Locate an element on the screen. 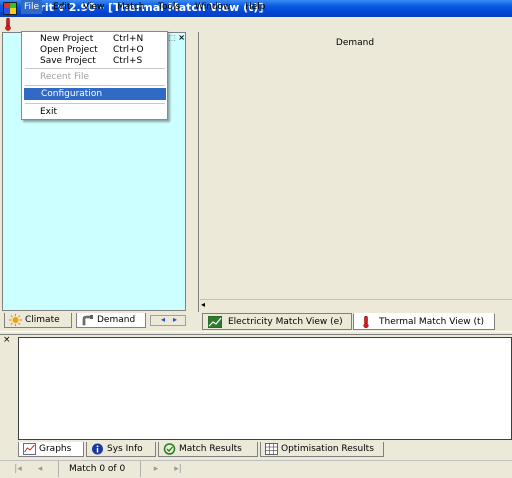  menu-help: Help is located at coordinates (255, 7).